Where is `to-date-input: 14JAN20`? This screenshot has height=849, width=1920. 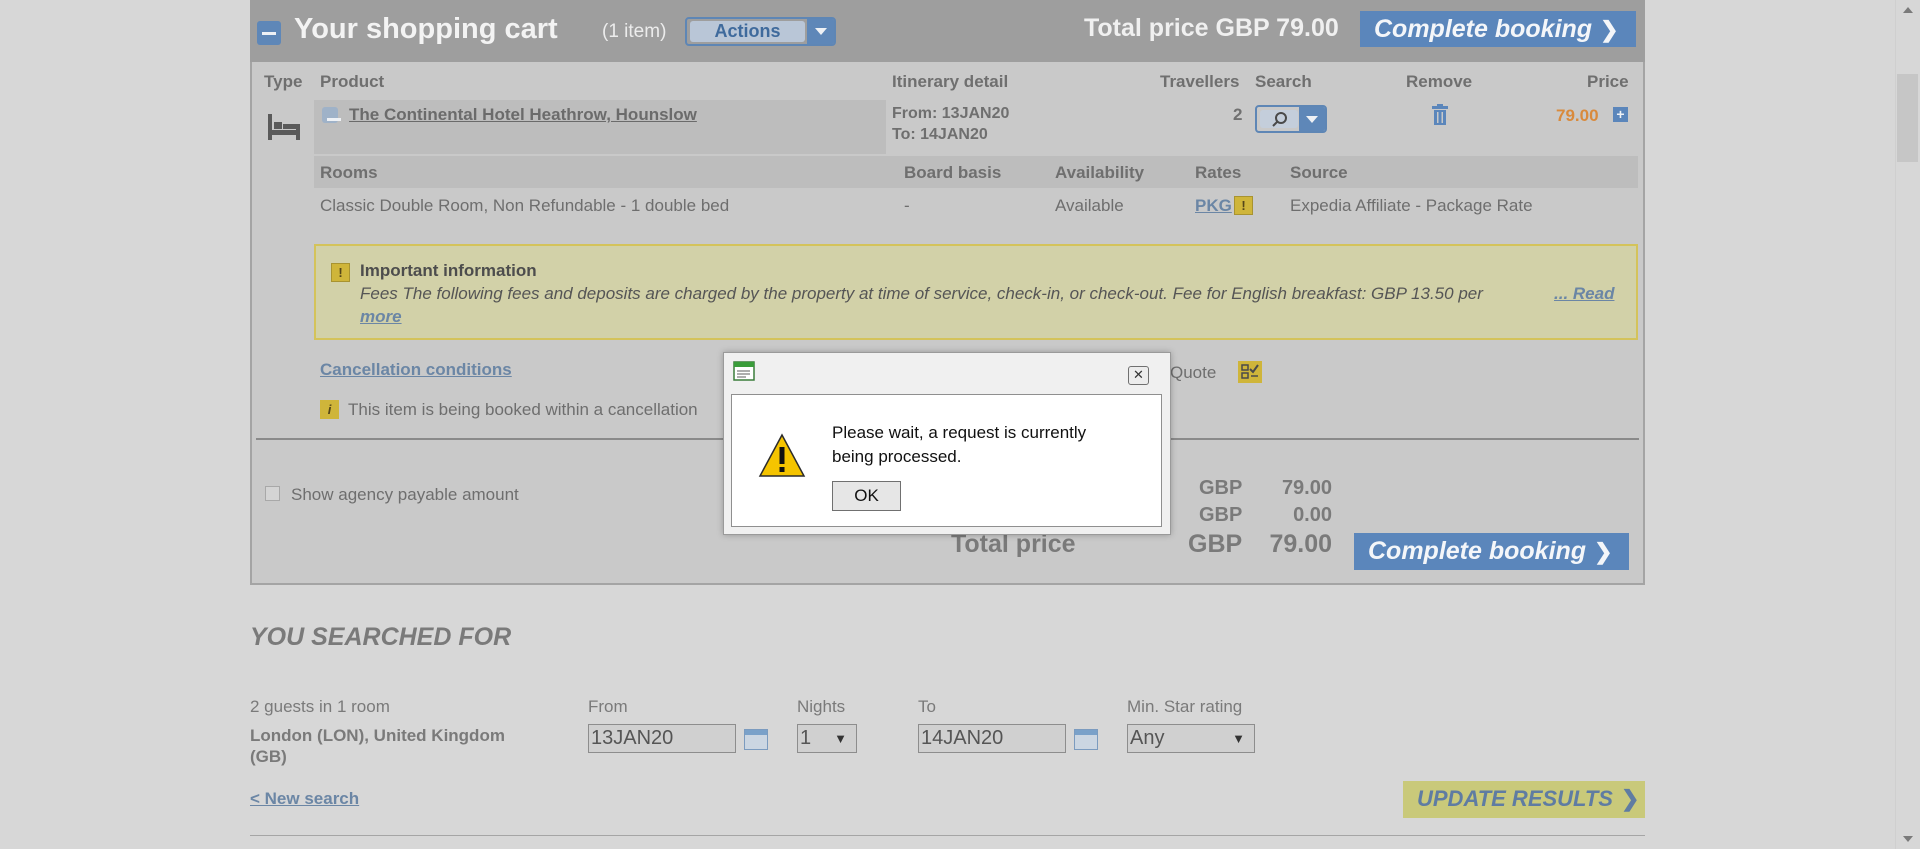 to-date-input: 14JAN20 is located at coordinates (992, 738).